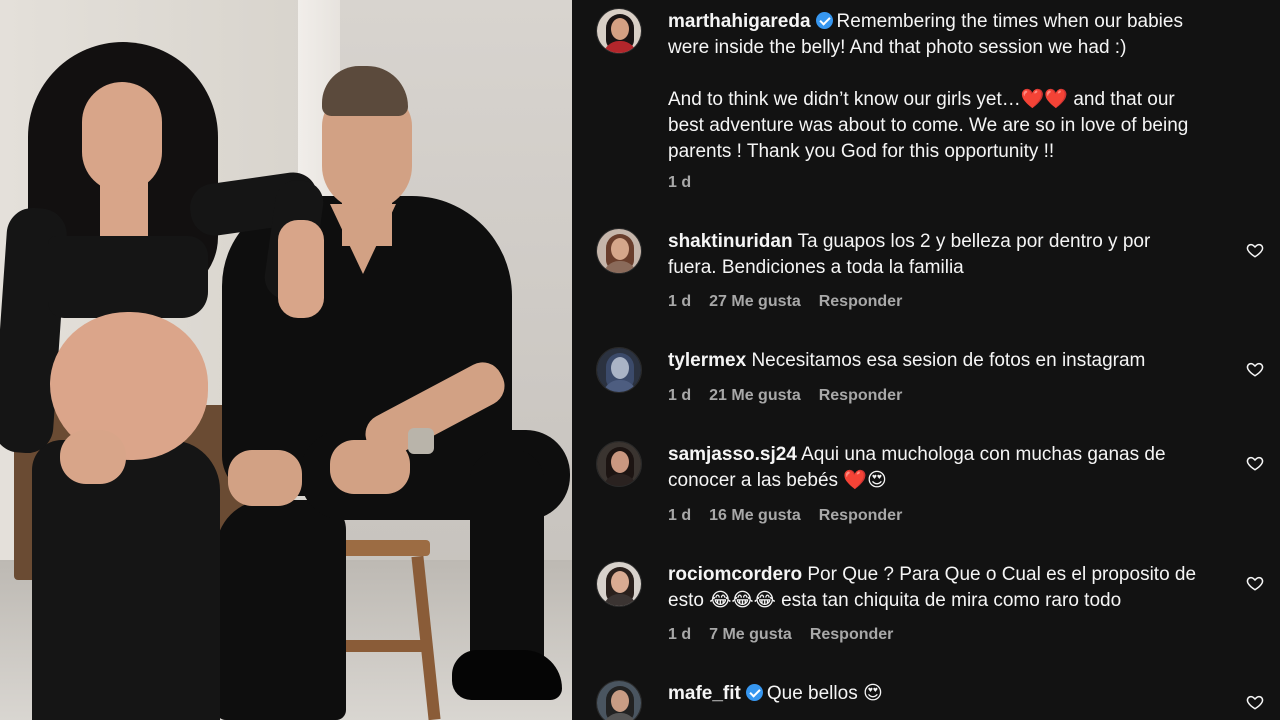 This screenshot has height=720, width=1280. Describe the element at coordinates (750, 635) in the screenshot. I see `comment-likes: 7 Me gusta` at that location.